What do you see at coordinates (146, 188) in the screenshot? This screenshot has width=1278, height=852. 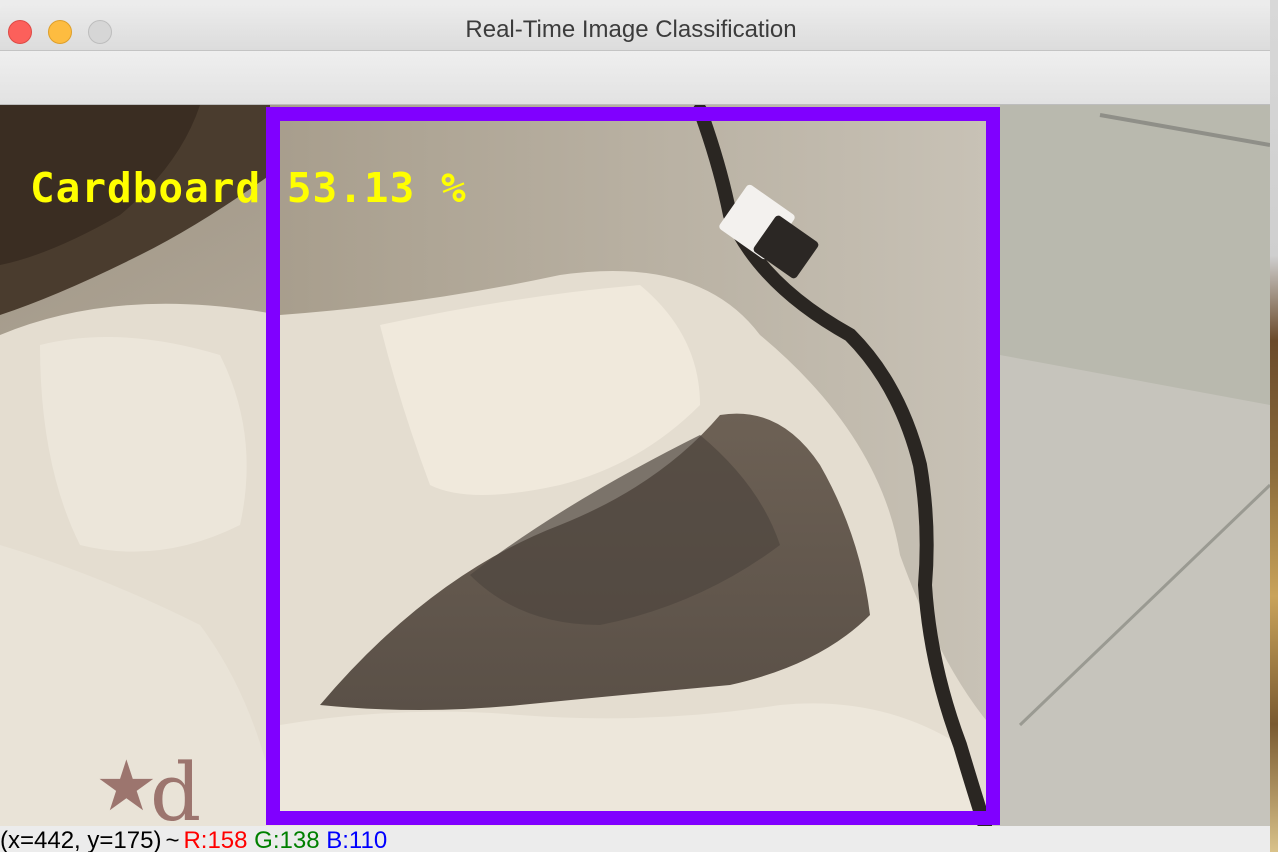 I see `prediction-class: Cardboard` at bounding box center [146, 188].